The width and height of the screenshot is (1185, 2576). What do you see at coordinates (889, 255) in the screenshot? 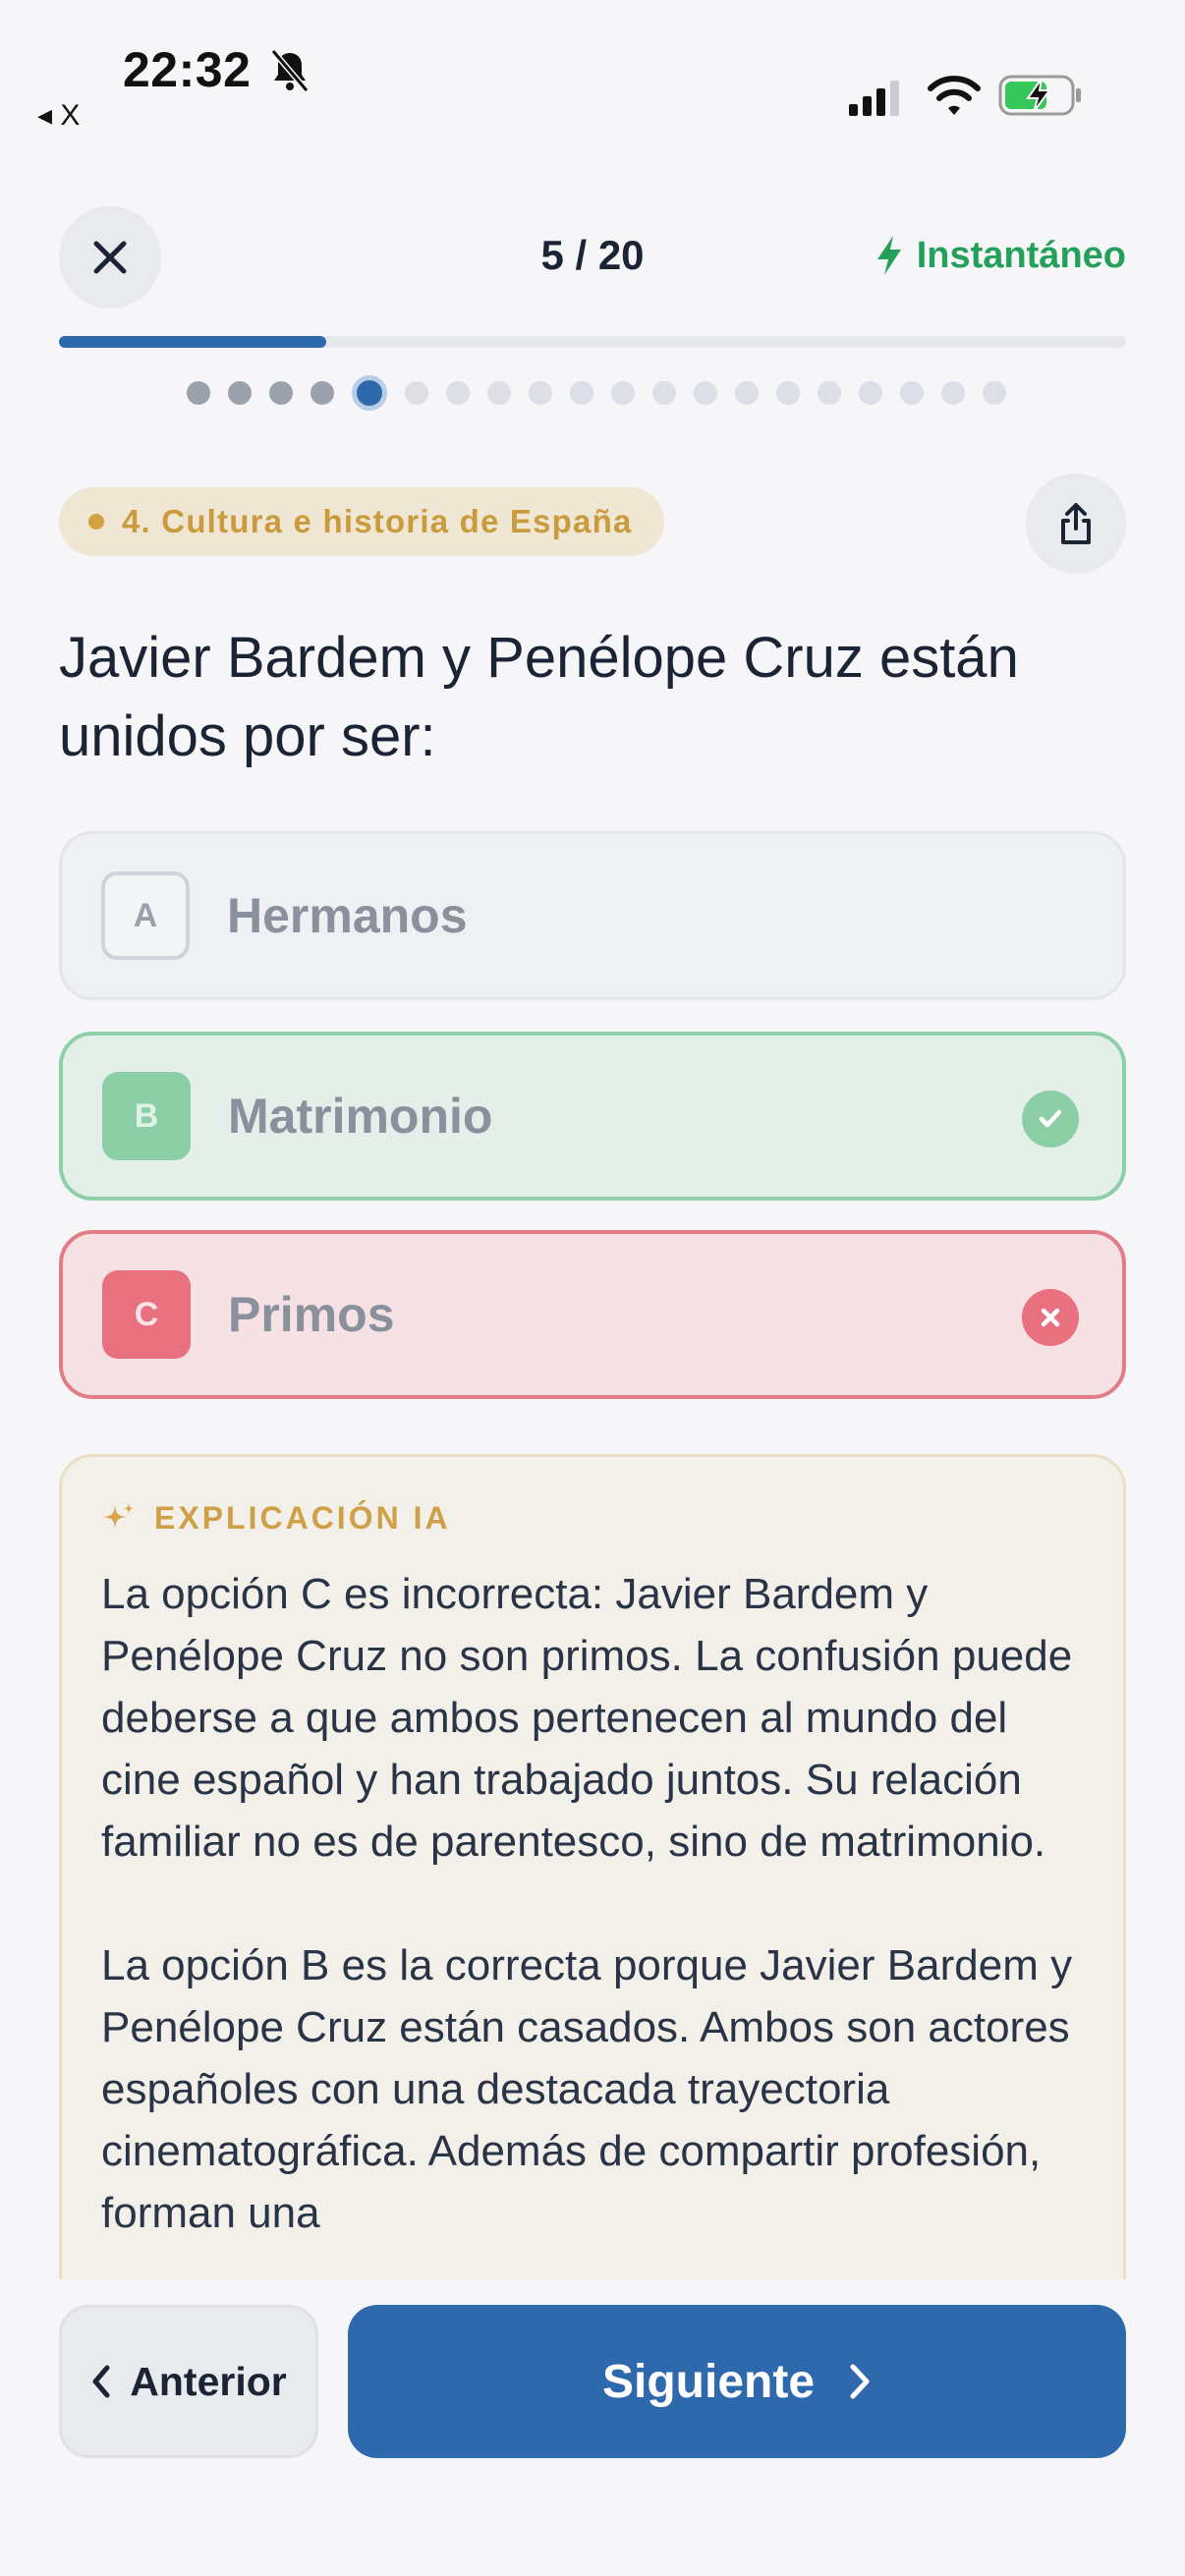
I see `lightning-icon` at bounding box center [889, 255].